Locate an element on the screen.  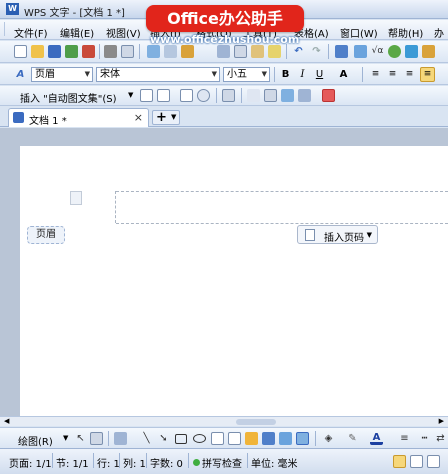
rotate-icon is located at coordinates (96, 438).